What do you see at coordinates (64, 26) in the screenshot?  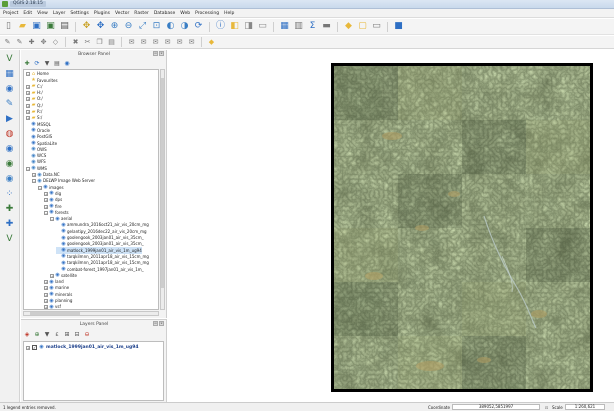 I see `print-composer-icon: ▤` at bounding box center [64, 26].